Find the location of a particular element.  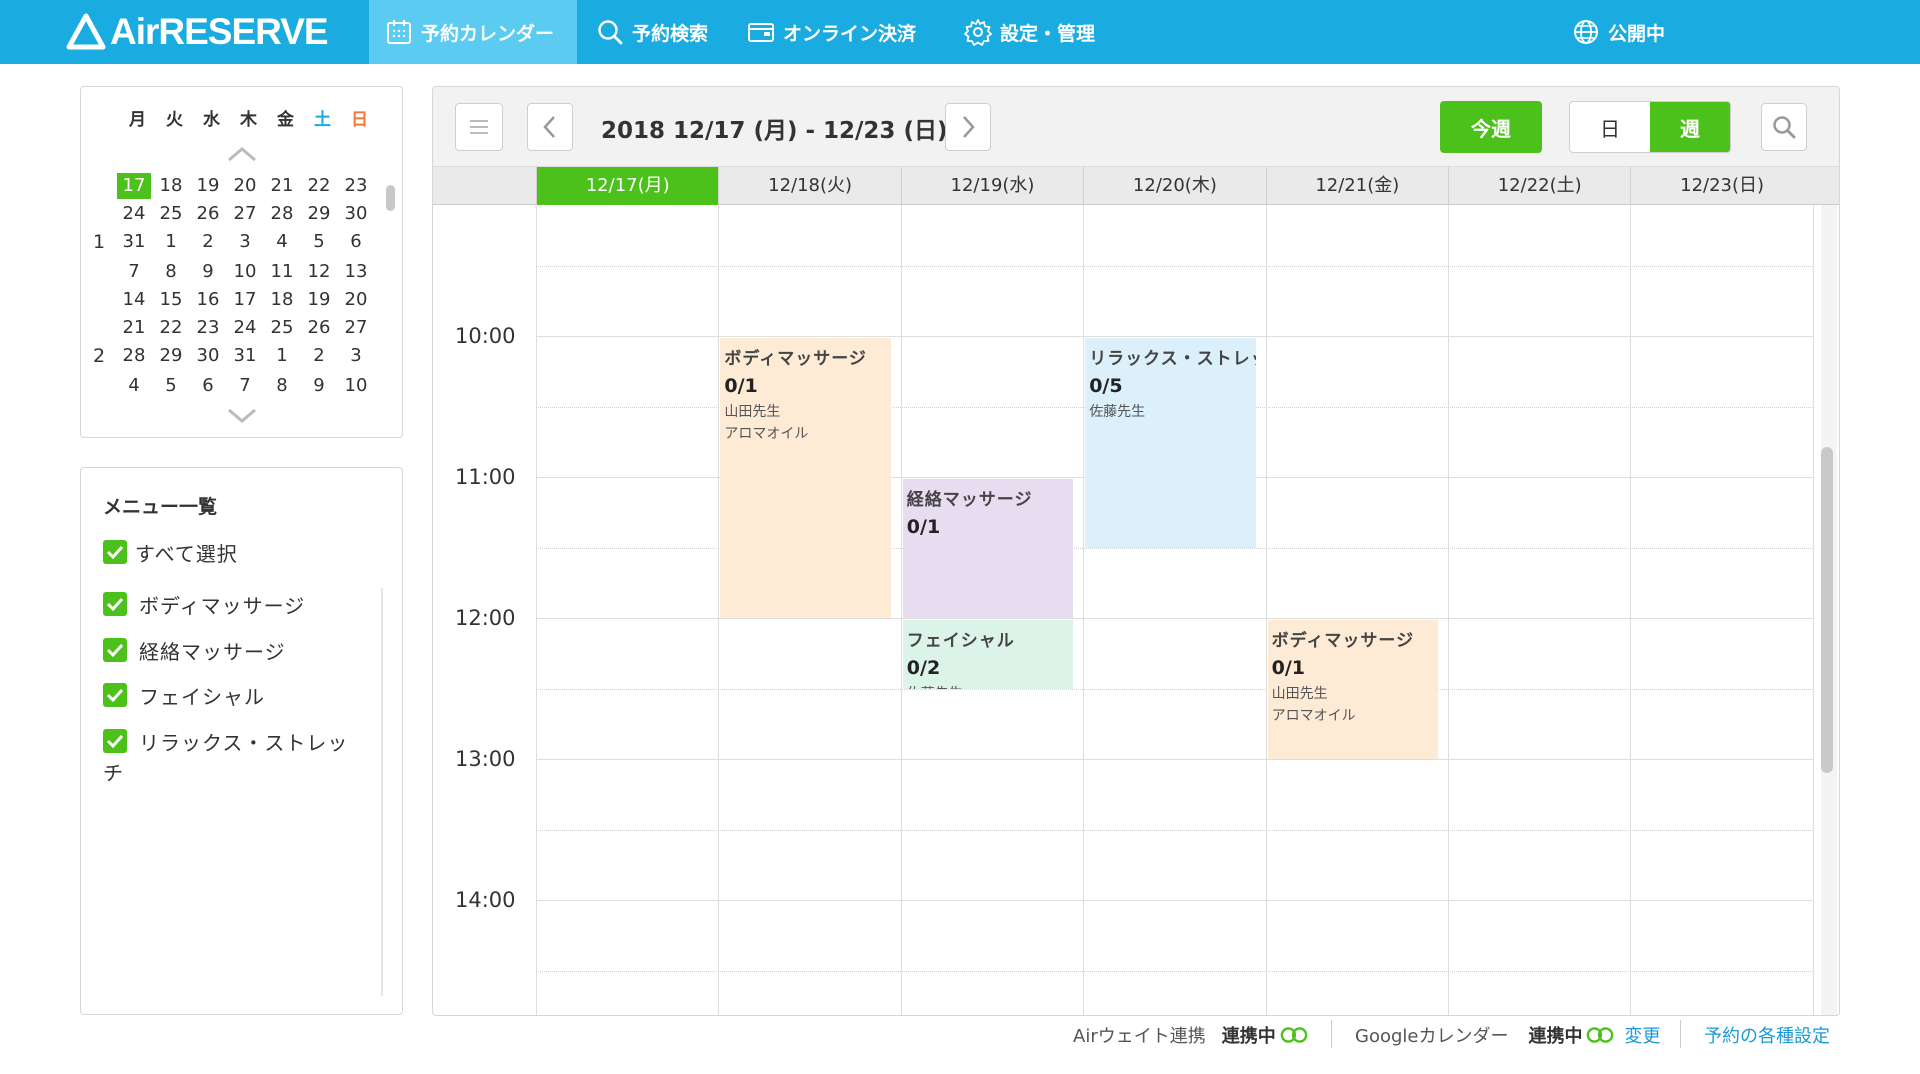

mini-calendar-week-row: 4 5 6 7 8 9 10 is located at coordinates (231, 387).